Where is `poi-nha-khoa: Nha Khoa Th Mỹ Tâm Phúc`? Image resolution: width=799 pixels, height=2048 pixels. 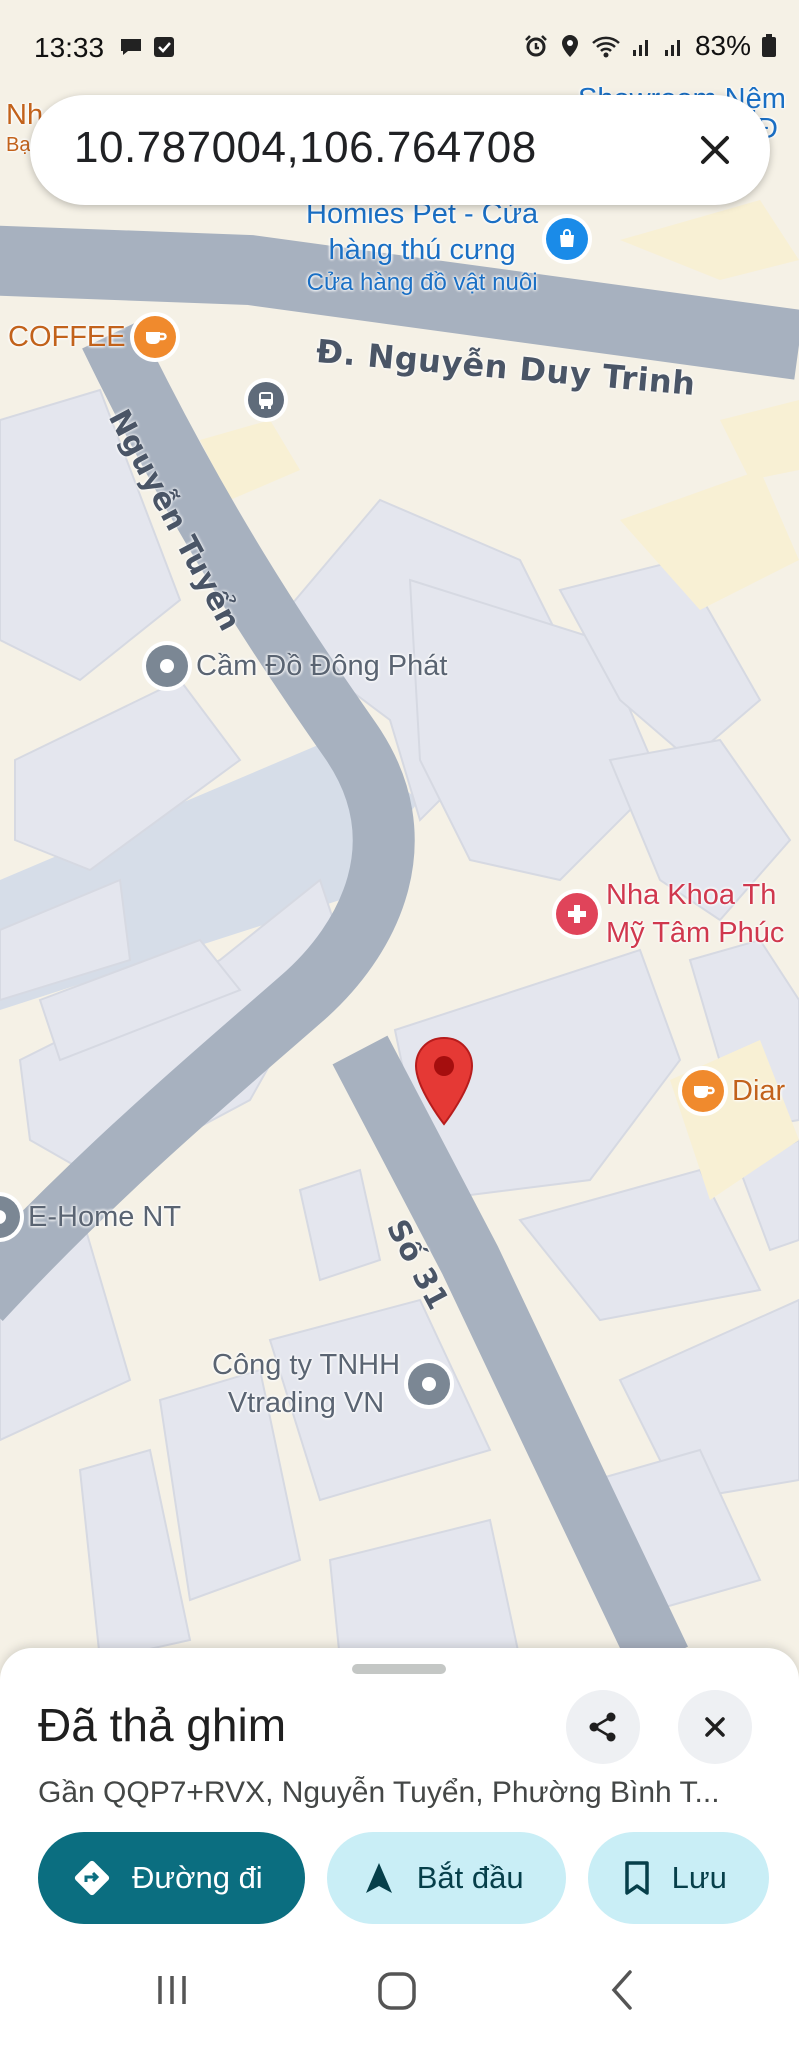
poi-nha-khoa: Nha Khoa Th Mỹ Tâm Phúc is located at coordinates (670, 914).